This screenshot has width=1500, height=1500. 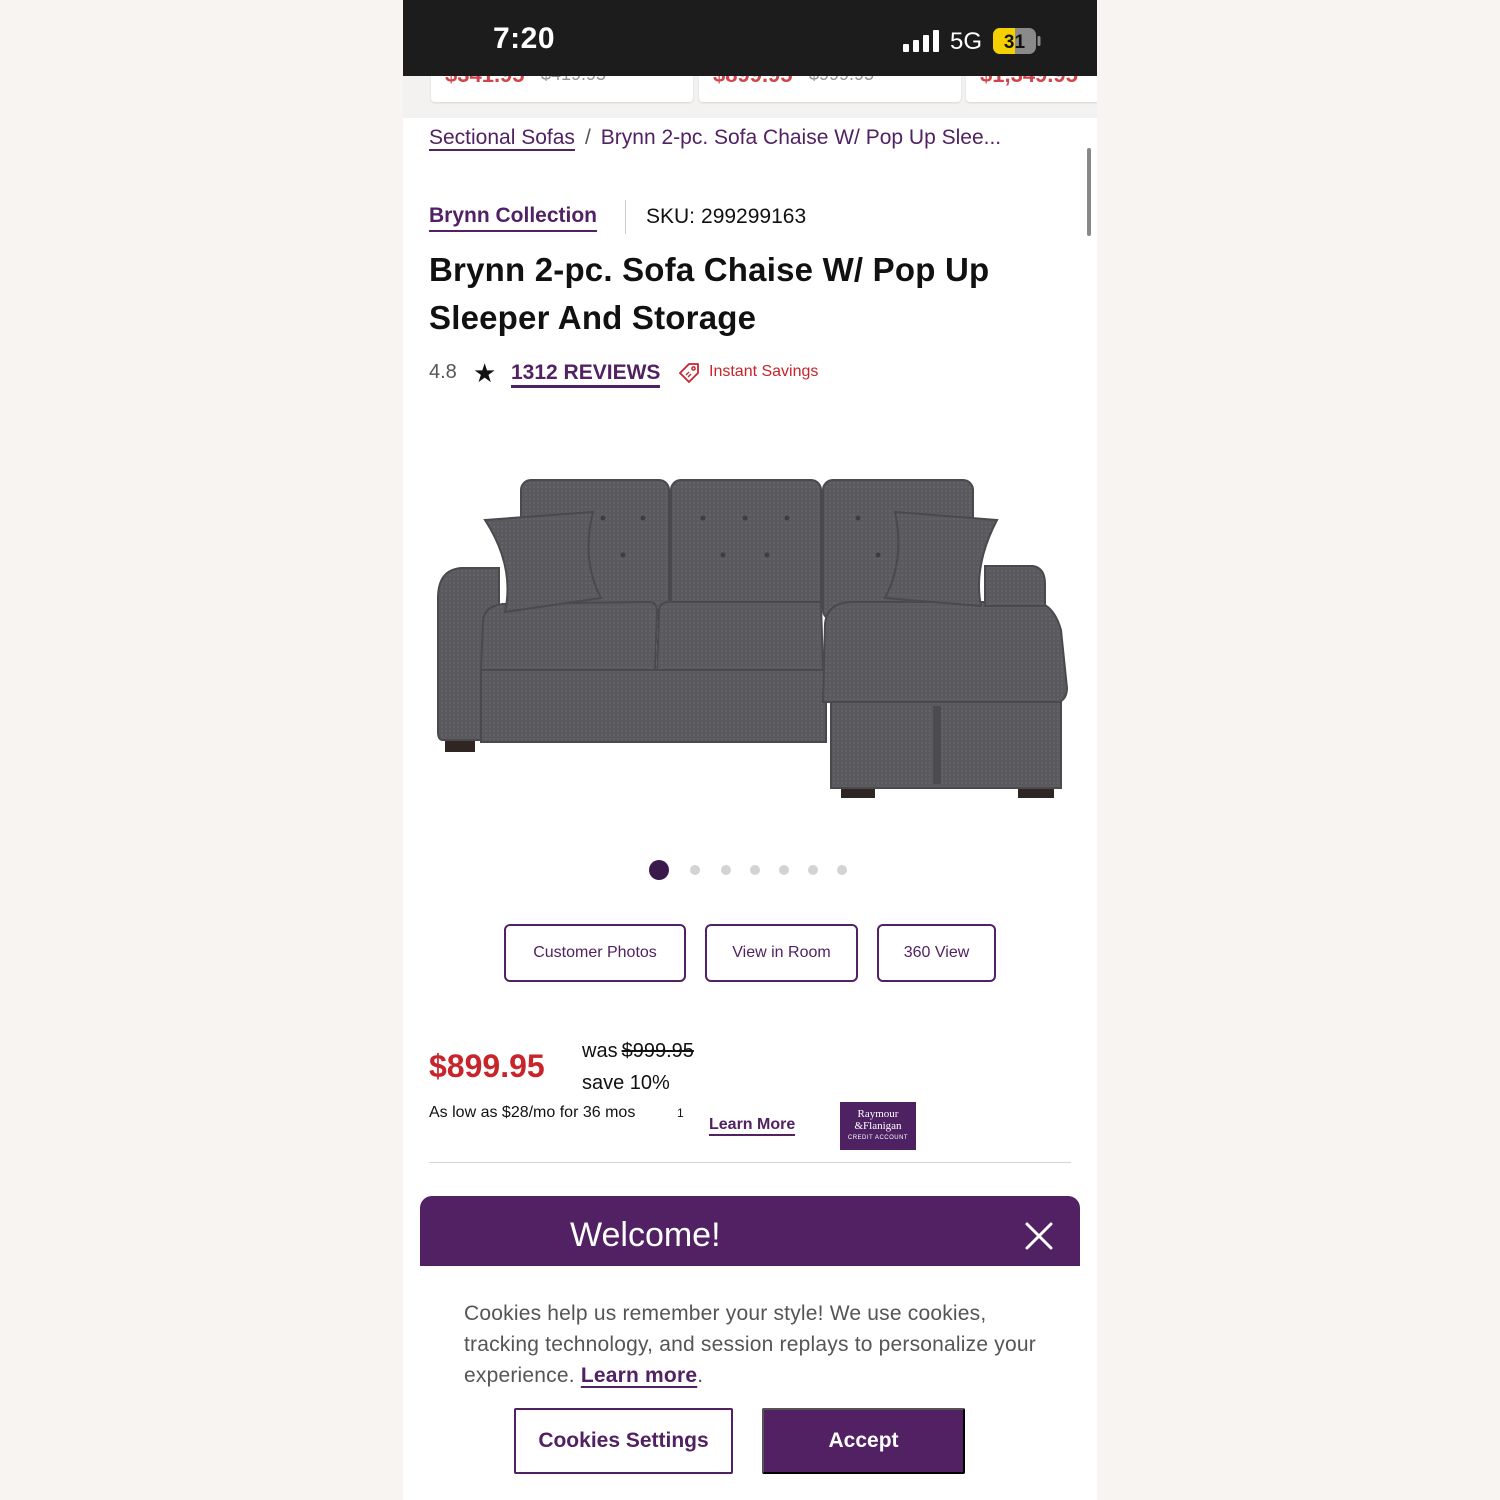 I want to click on recommendation-price: $899.95, so click(x=753, y=82).